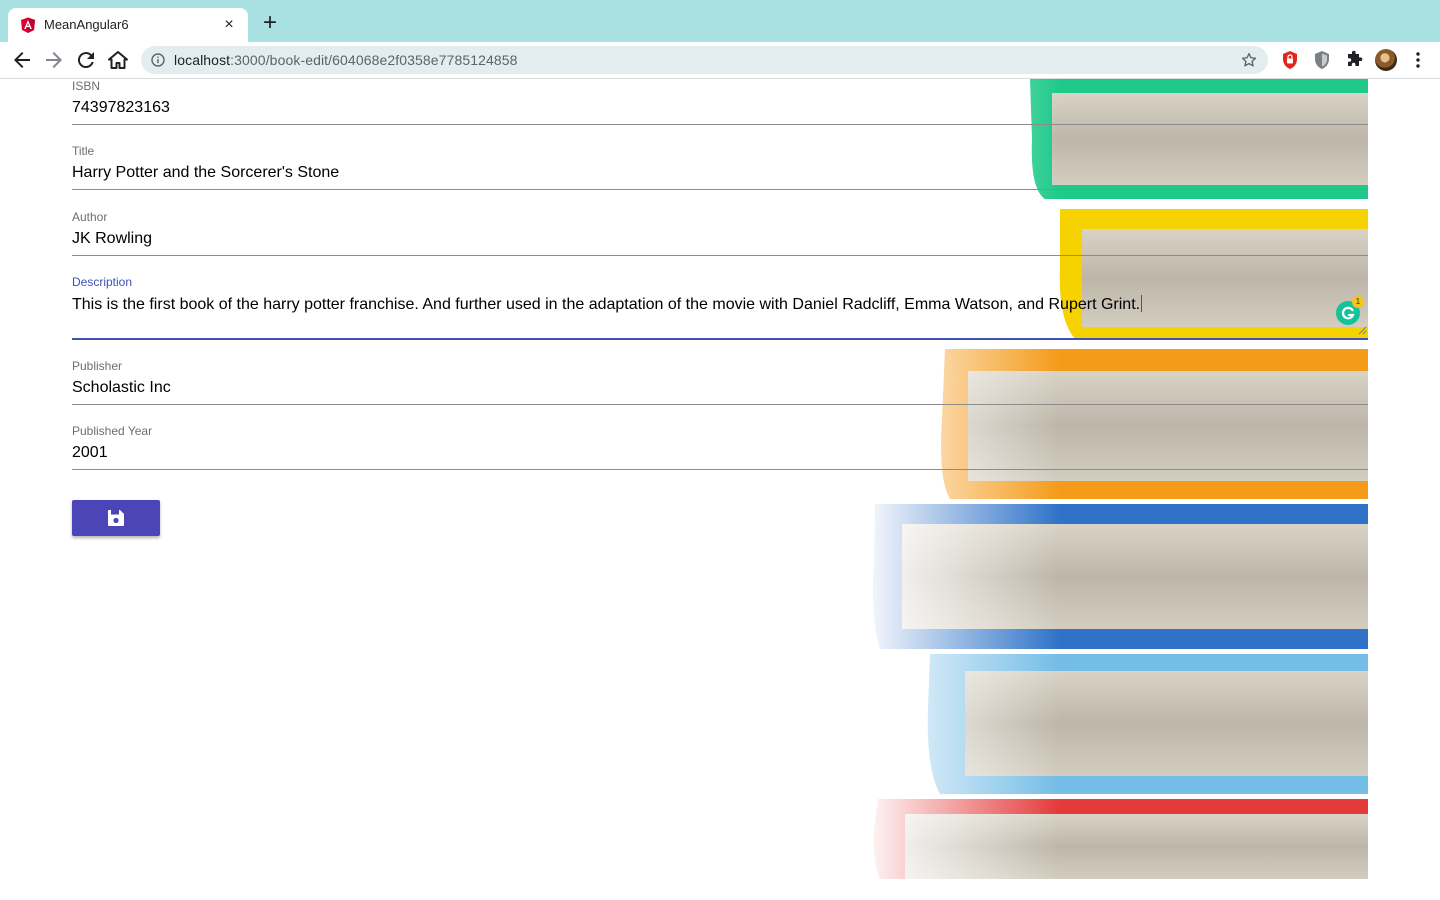  I want to click on author-input: JK Rowling, so click(112, 239).